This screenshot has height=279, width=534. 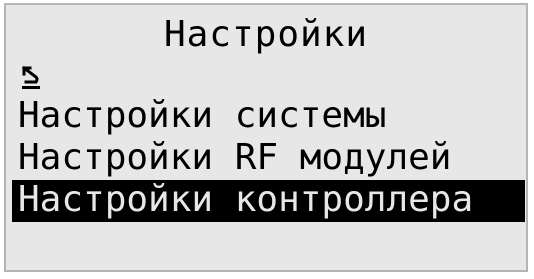 I want to click on back-button, so click(x=31, y=78).